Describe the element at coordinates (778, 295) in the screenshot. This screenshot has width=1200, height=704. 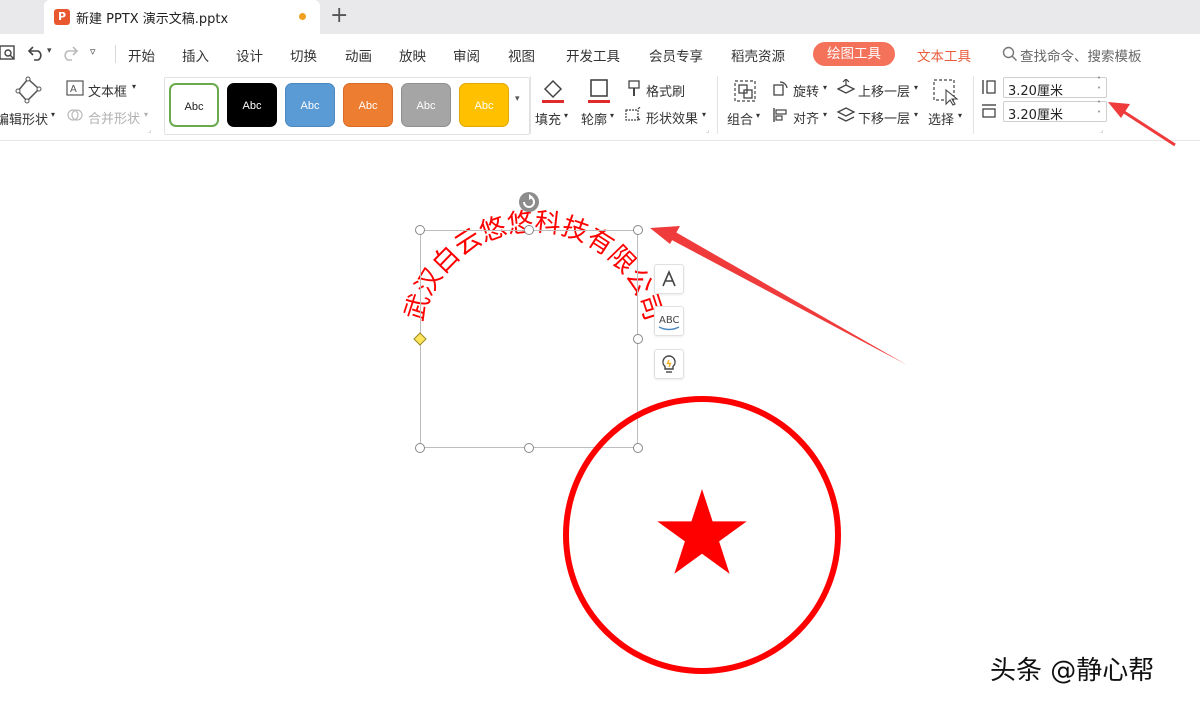
I see `arrow-to-selection` at that location.